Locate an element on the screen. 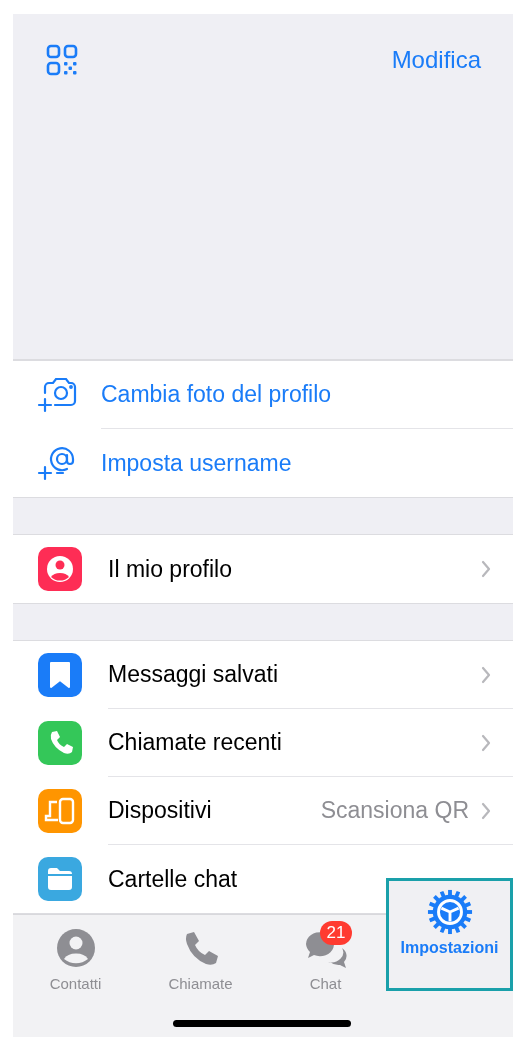  action-link: Cambia foto del profilo is located at coordinates (216, 394).